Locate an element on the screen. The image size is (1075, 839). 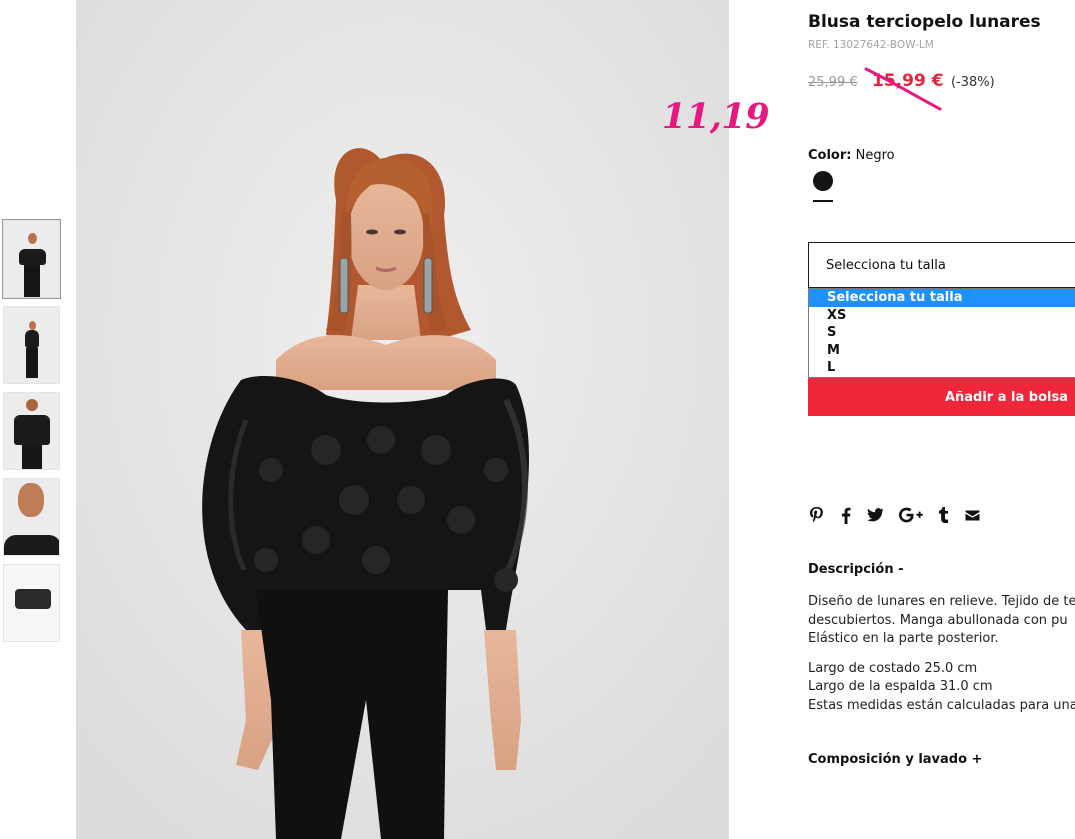
color-label: Color: Negro is located at coordinates (851, 155).